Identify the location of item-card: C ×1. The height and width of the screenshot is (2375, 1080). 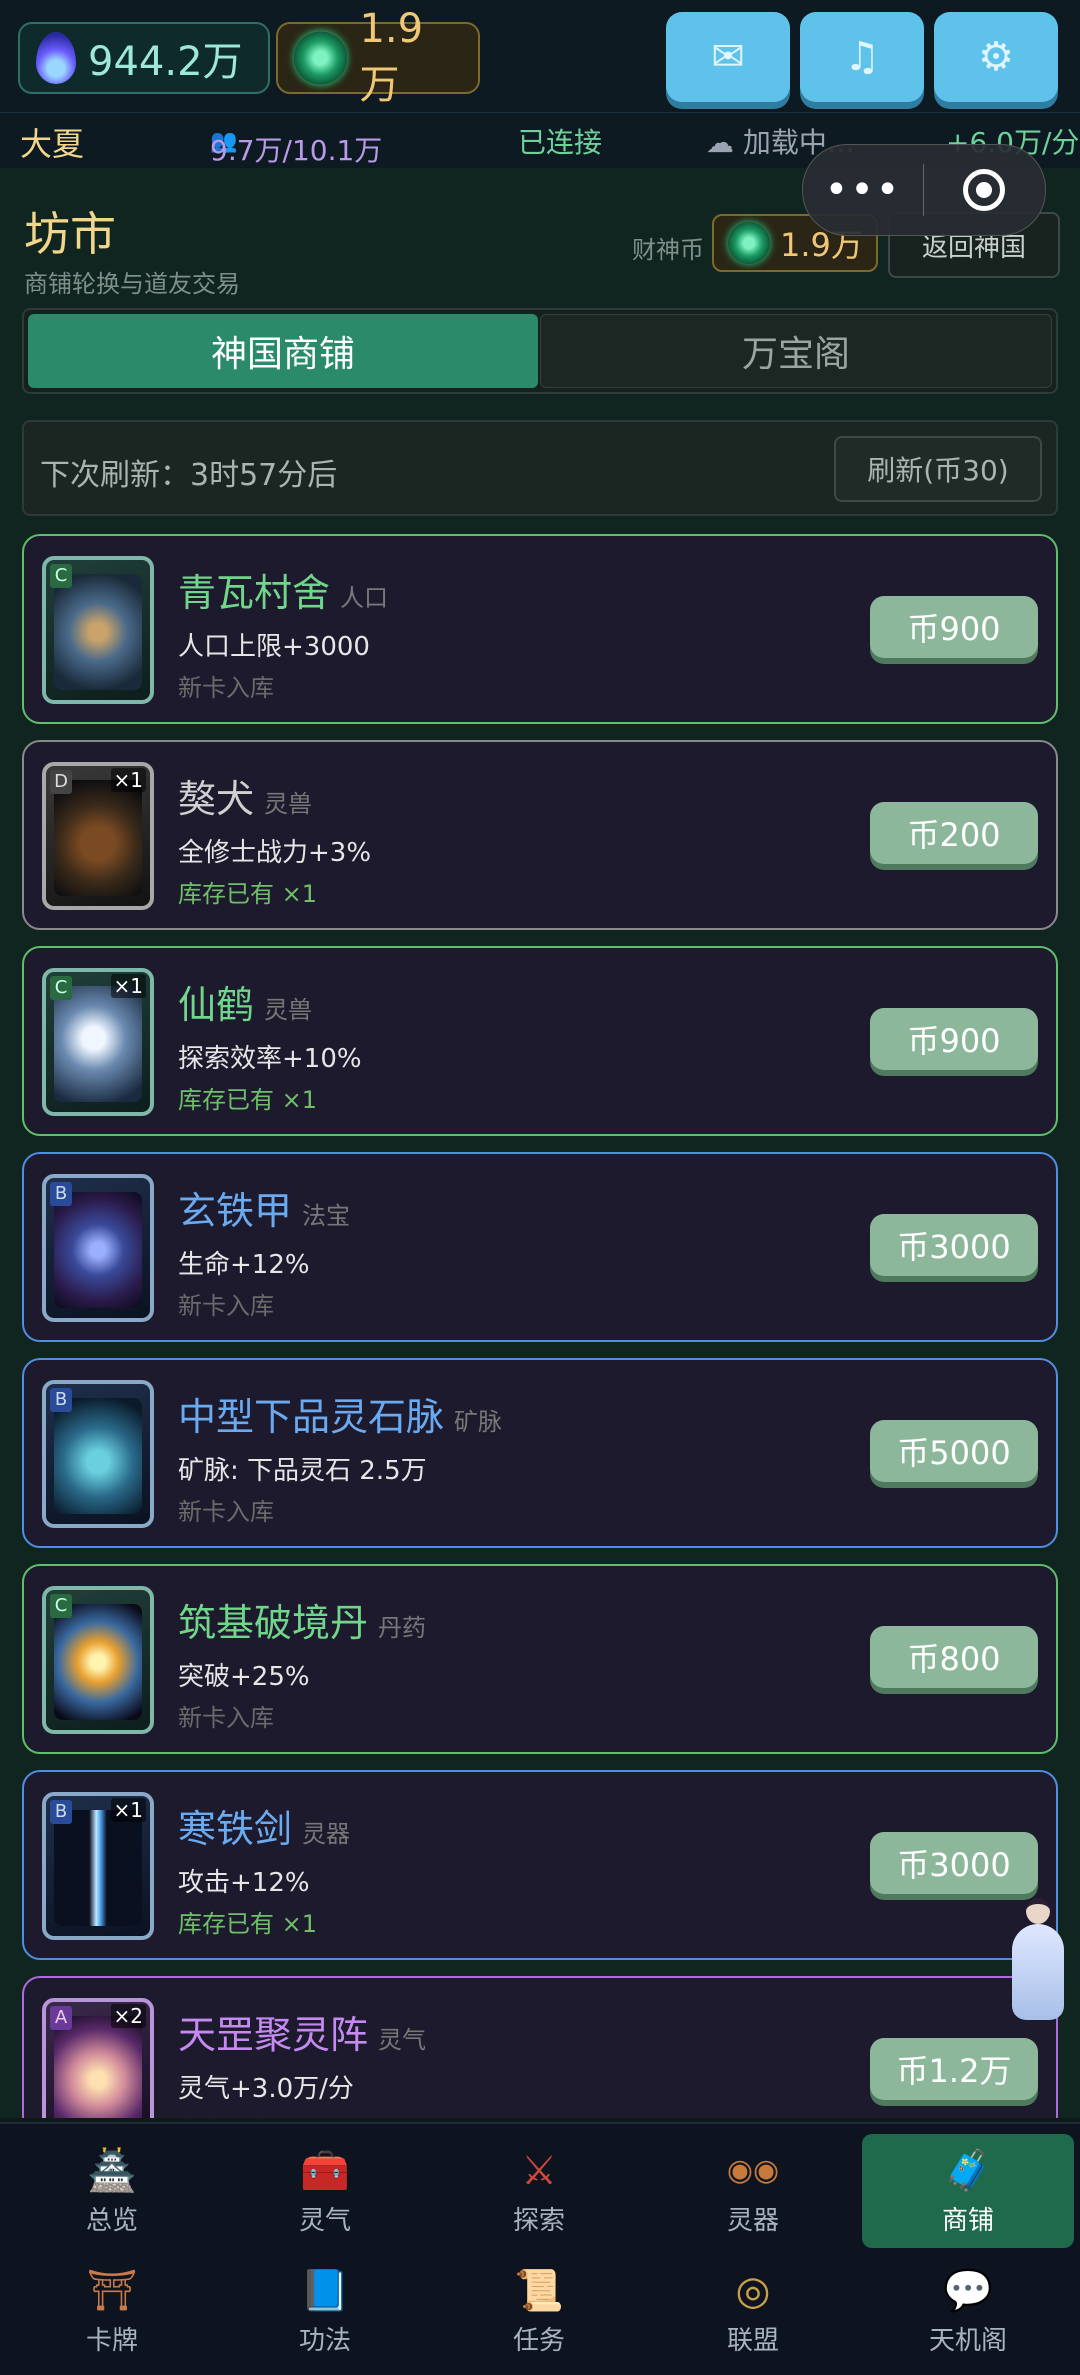
(98, 1042).